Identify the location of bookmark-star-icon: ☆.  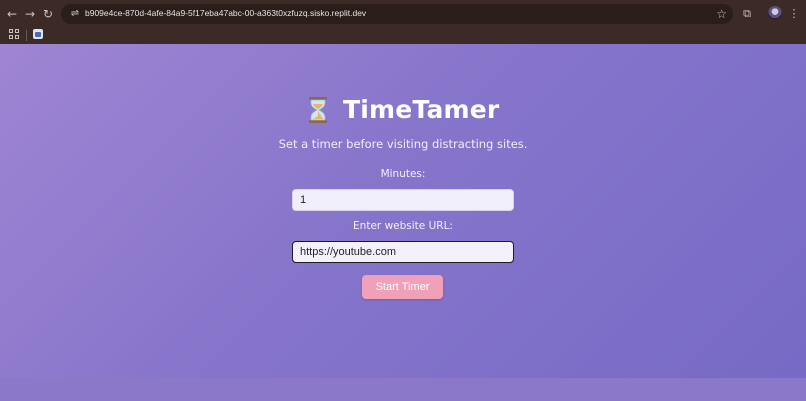
(721, 14).